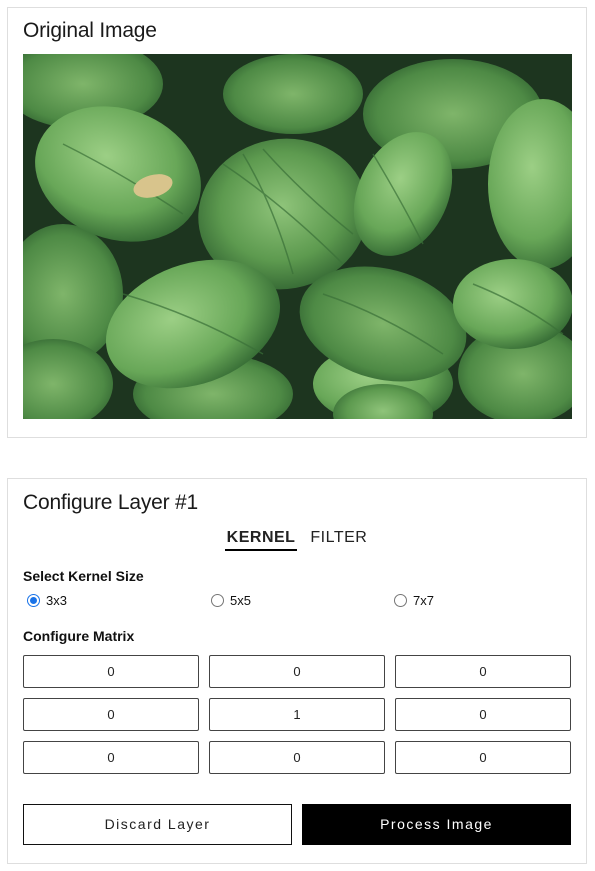 This screenshot has width=595, height=871. Describe the element at coordinates (436, 824) in the screenshot. I see `process-image-button: Process Image` at that location.